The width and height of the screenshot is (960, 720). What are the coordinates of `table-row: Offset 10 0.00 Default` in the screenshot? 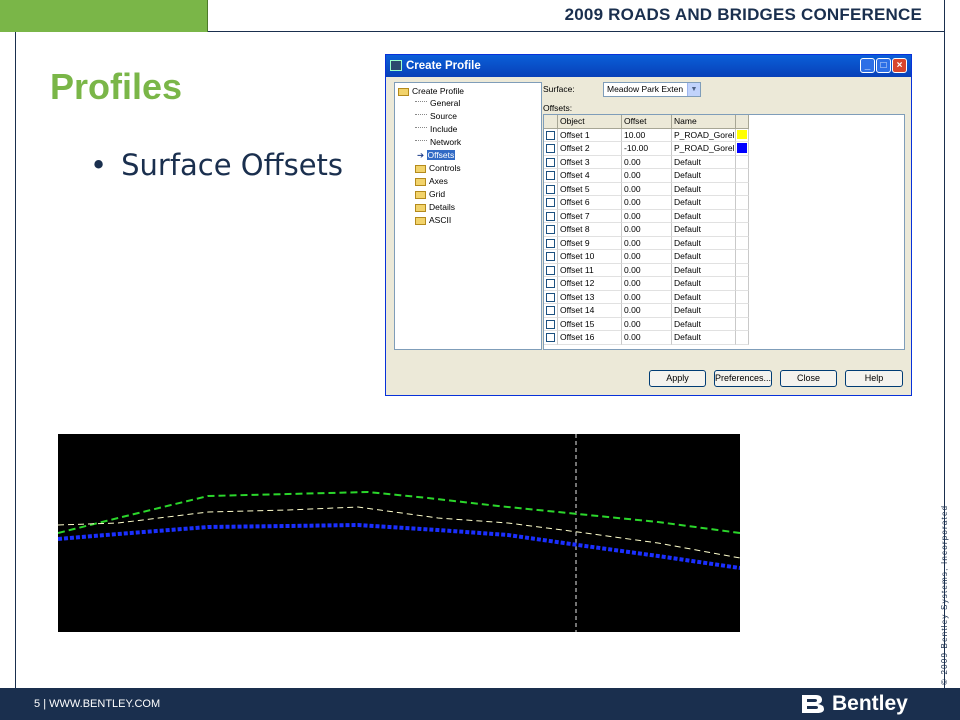 It's located at (724, 257).